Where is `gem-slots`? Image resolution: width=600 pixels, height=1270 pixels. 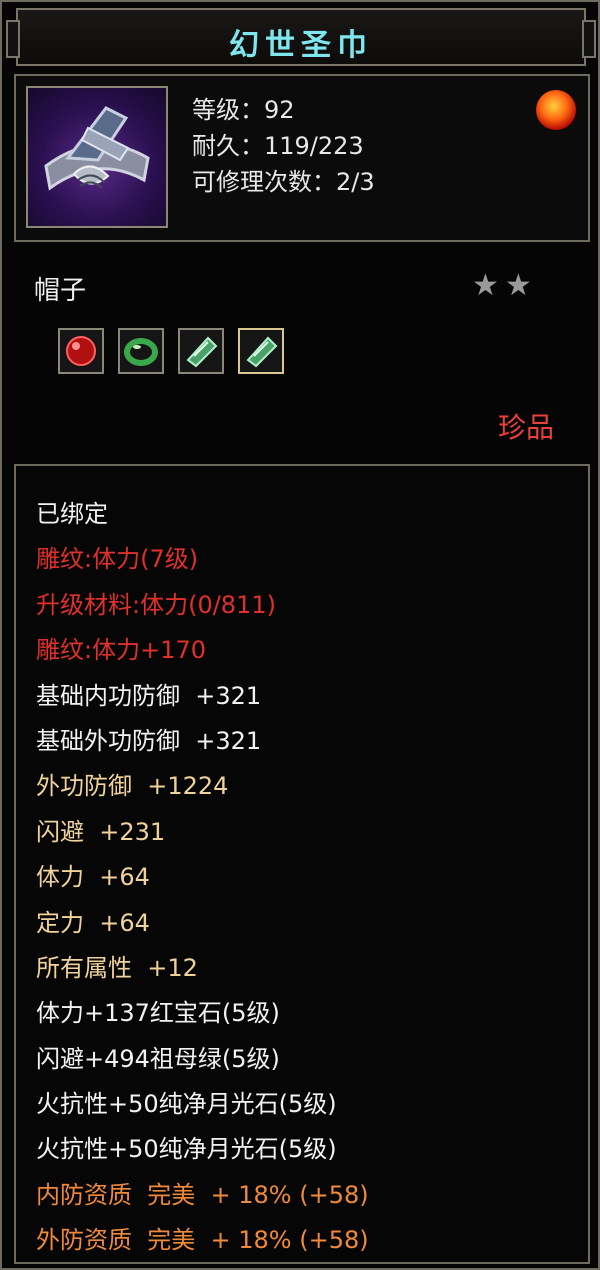
gem-slots is located at coordinates (171, 351).